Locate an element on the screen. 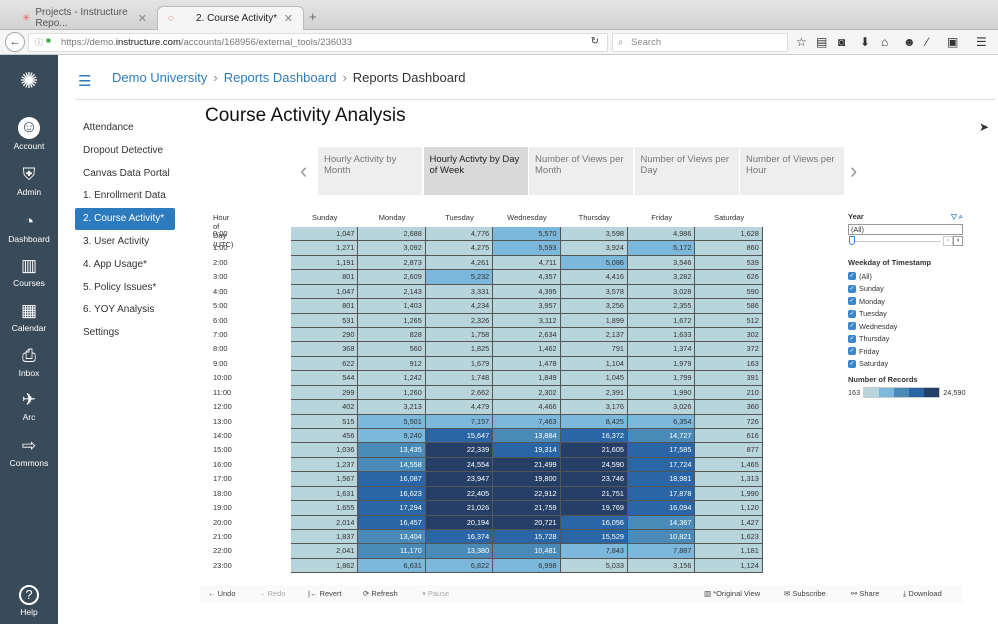  heatmap-cell: 1,655 is located at coordinates (325, 508).